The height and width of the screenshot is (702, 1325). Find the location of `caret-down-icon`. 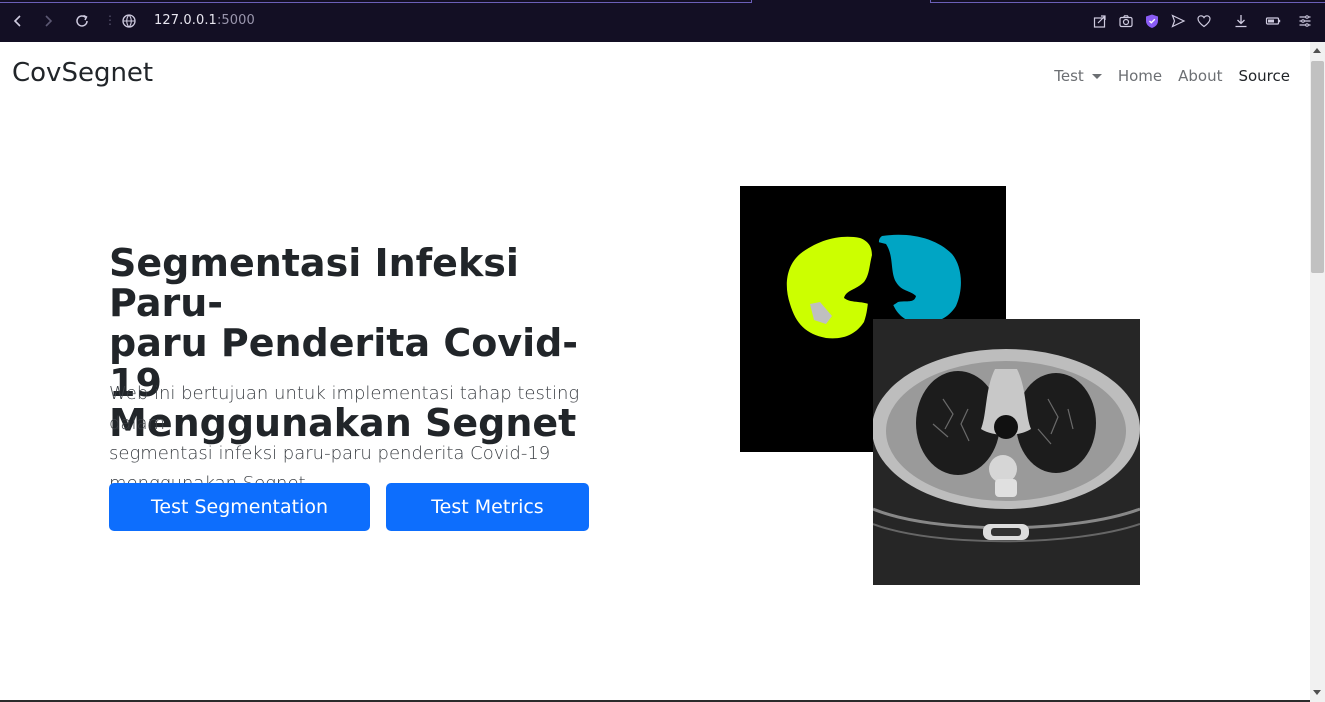

caret-down-icon is located at coordinates (1096, 76).